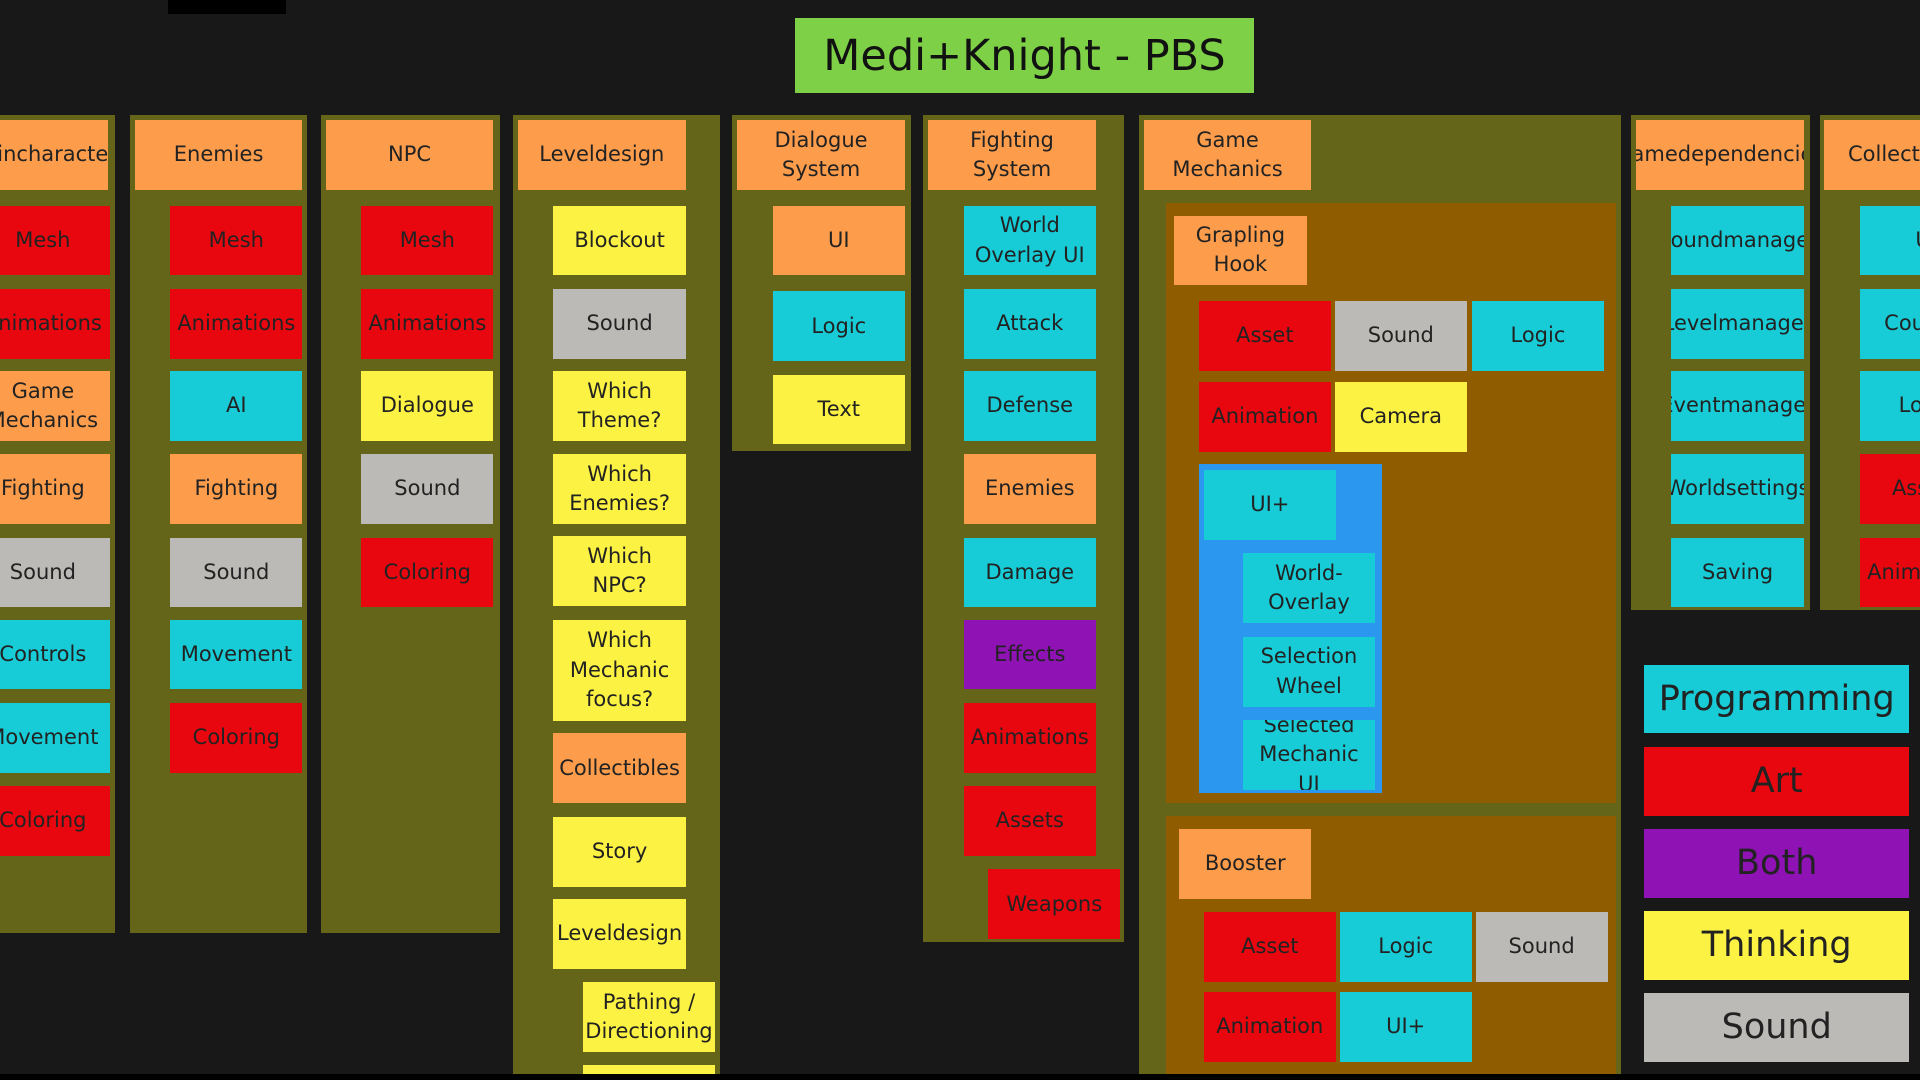  Describe the element at coordinates (619, 670) in the screenshot. I see `card-leveldesign-5: Which Mechanic focus?` at that location.